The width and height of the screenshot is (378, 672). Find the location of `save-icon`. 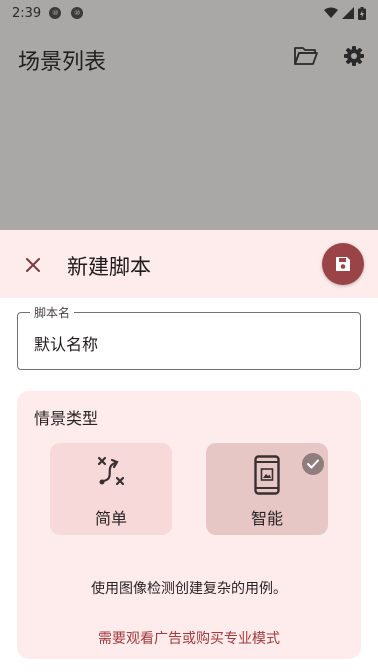

save-icon is located at coordinates (343, 264).